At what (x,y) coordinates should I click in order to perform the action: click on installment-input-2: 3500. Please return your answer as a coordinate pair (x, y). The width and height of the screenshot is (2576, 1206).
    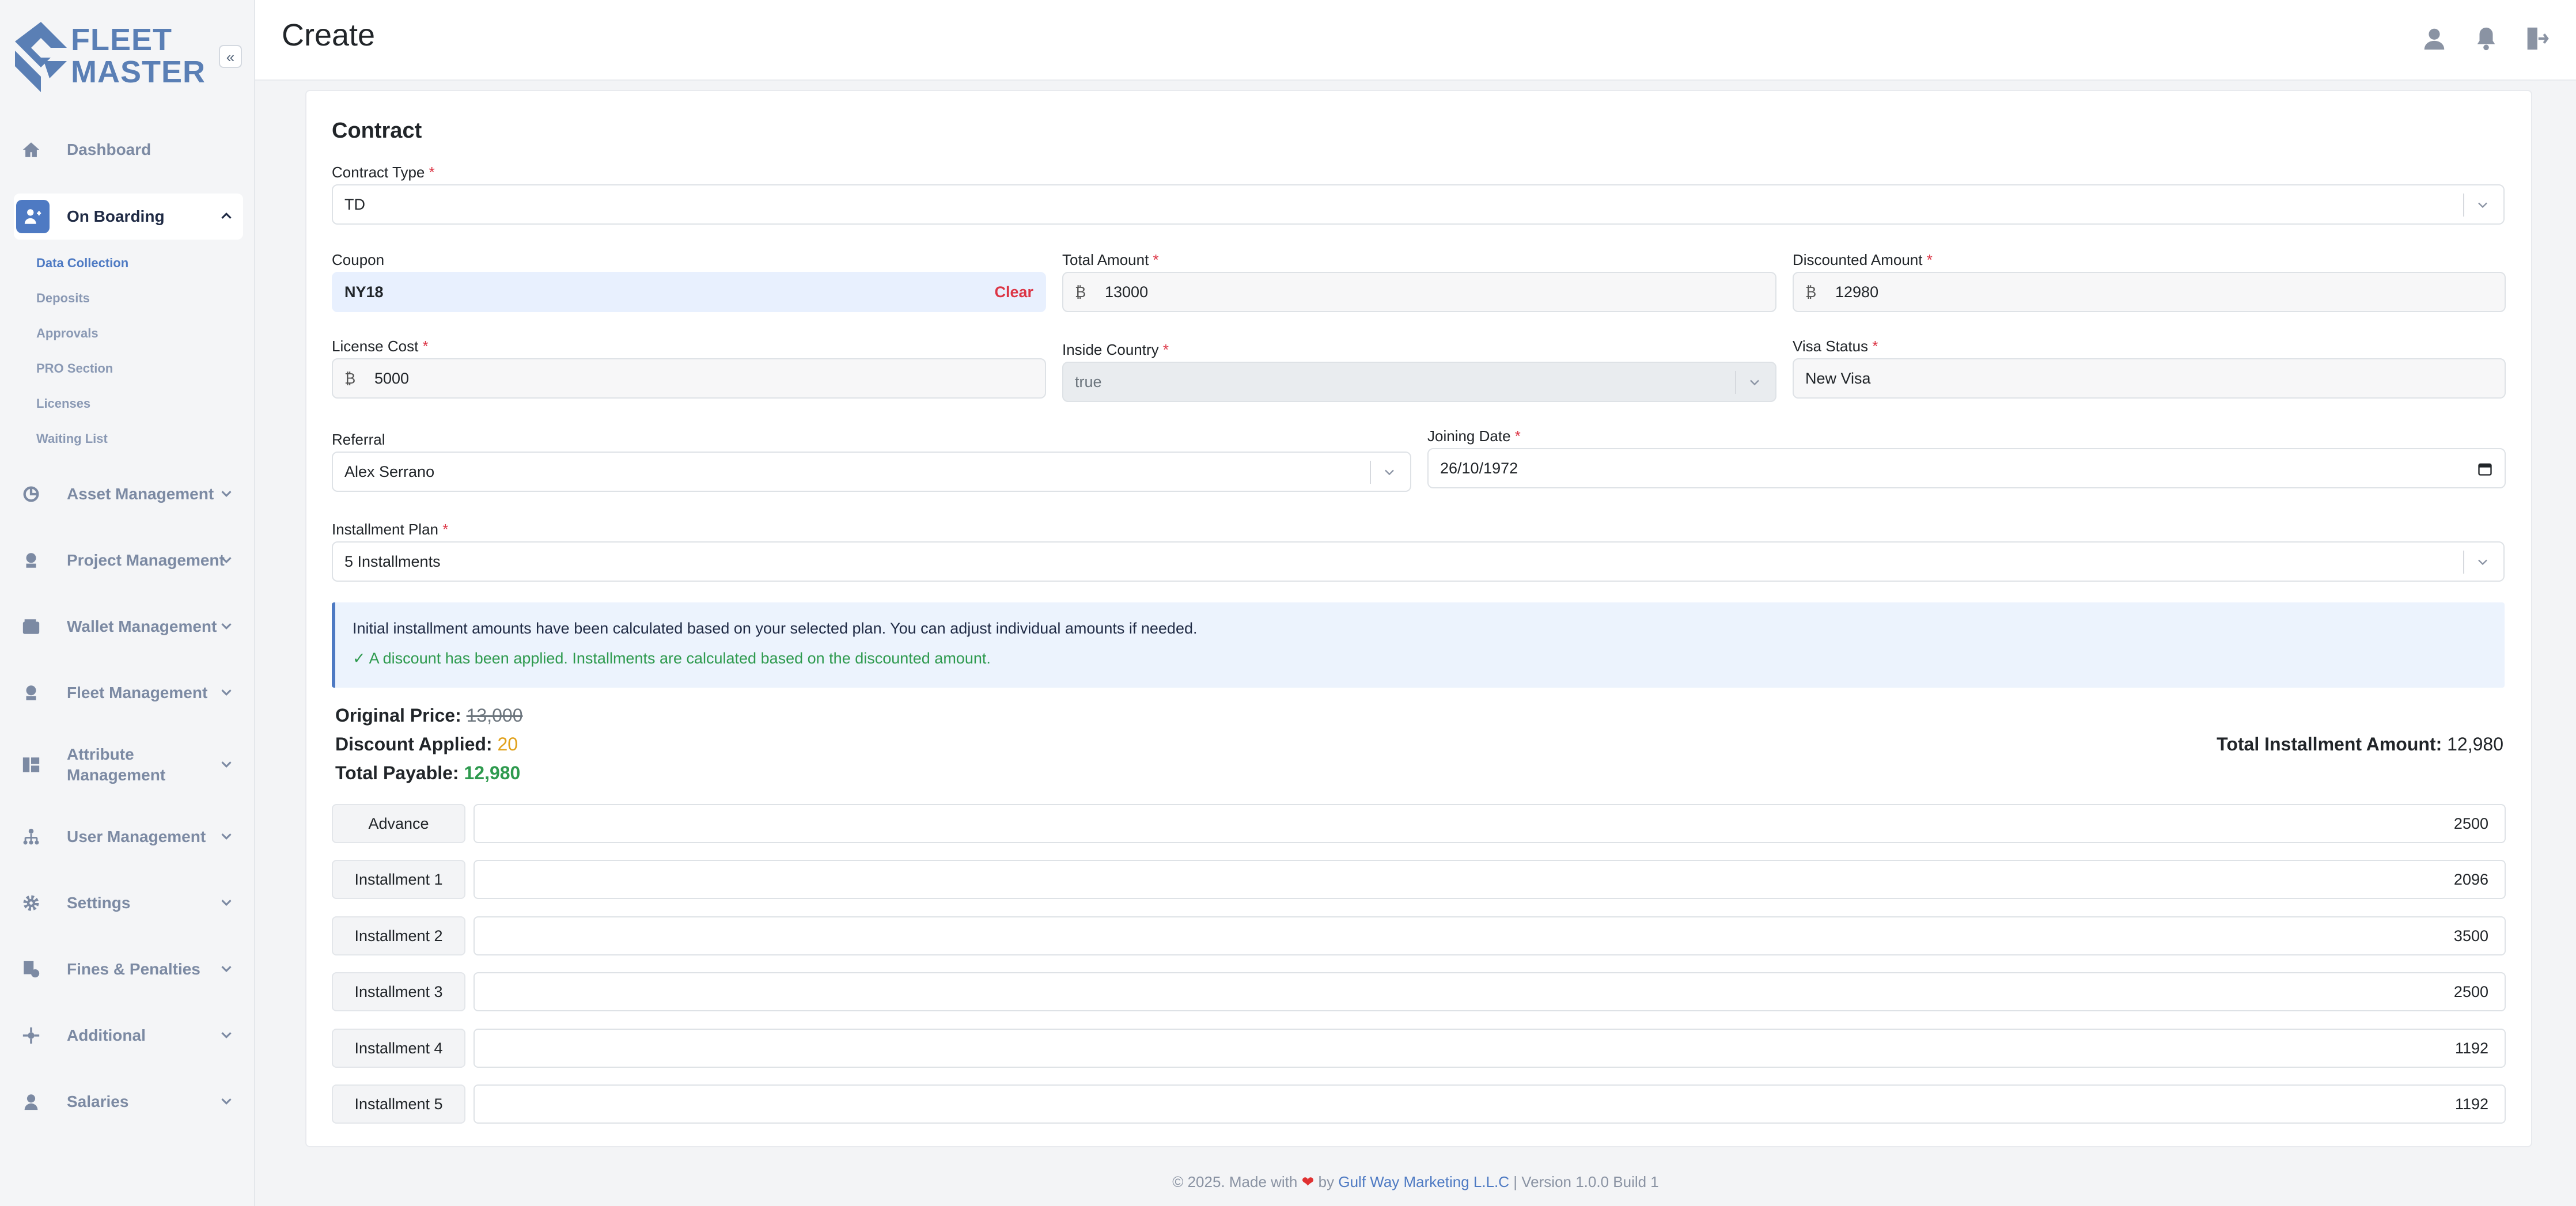
    Looking at the image, I should click on (1489, 935).